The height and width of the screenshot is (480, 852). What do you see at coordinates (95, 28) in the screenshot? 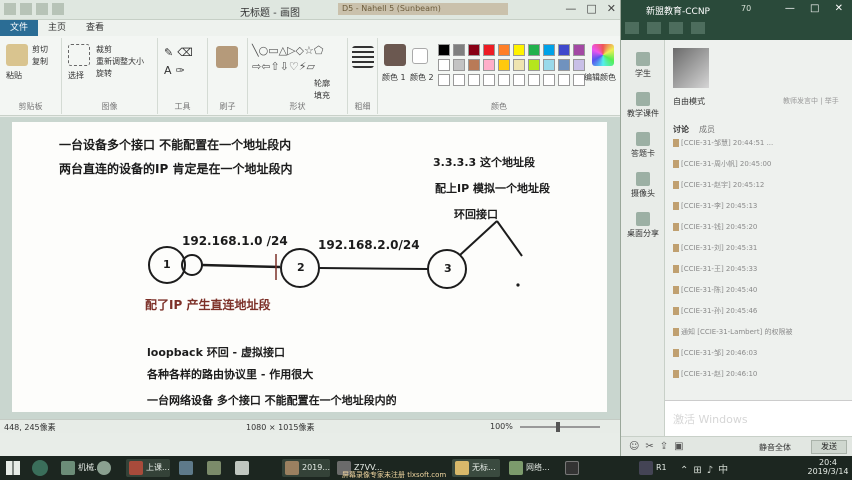
I see `tab-view: 查看` at bounding box center [95, 28].